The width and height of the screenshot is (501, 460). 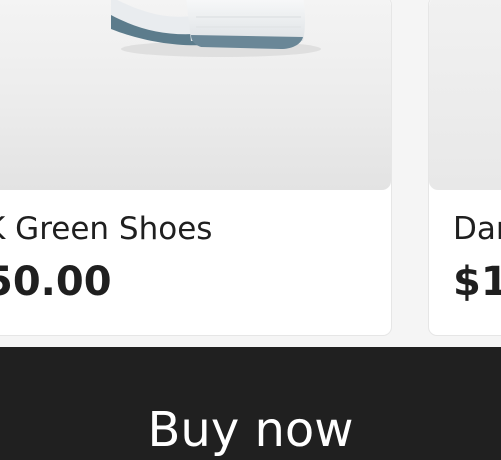 What do you see at coordinates (216, 28) in the screenshot?
I see `shoe-image-icon` at bounding box center [216, 28].